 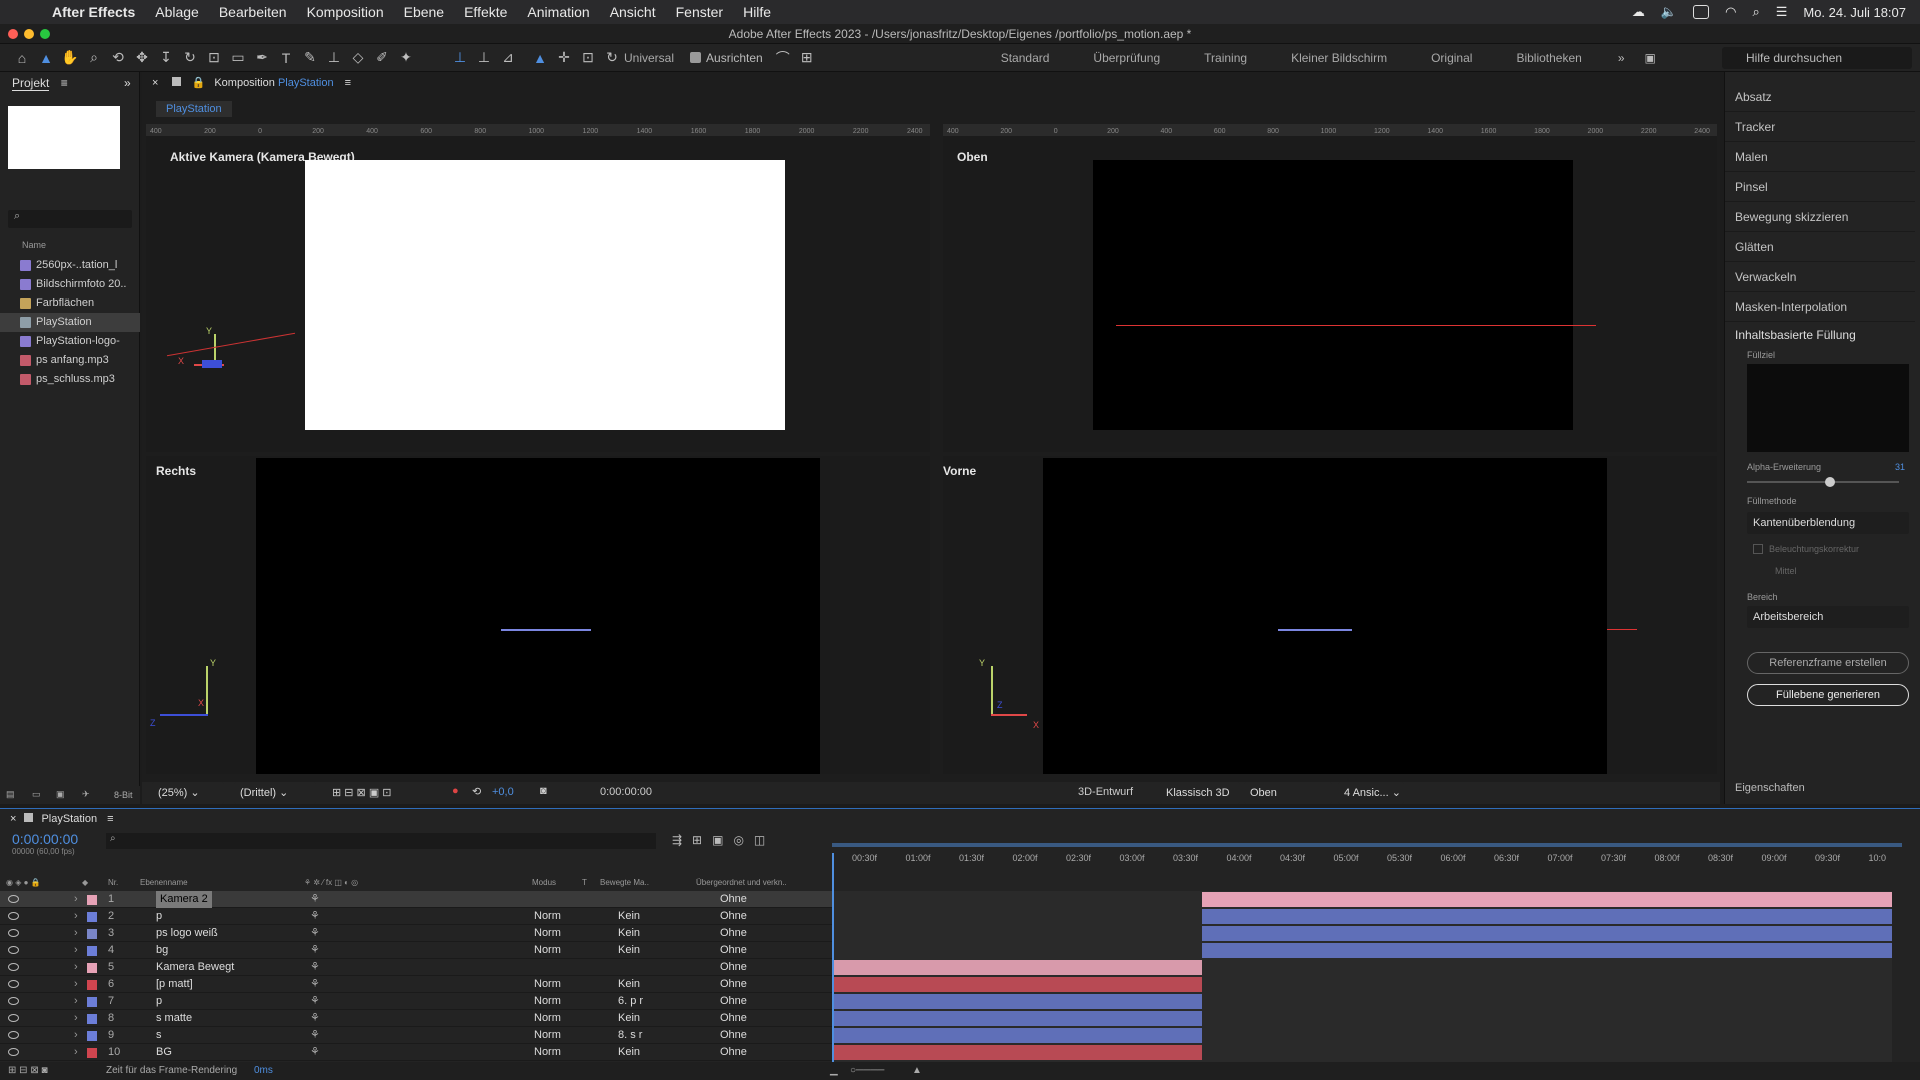 I want to click on viewer-right: Rechts Y Z X, so click(x=538, y=615).